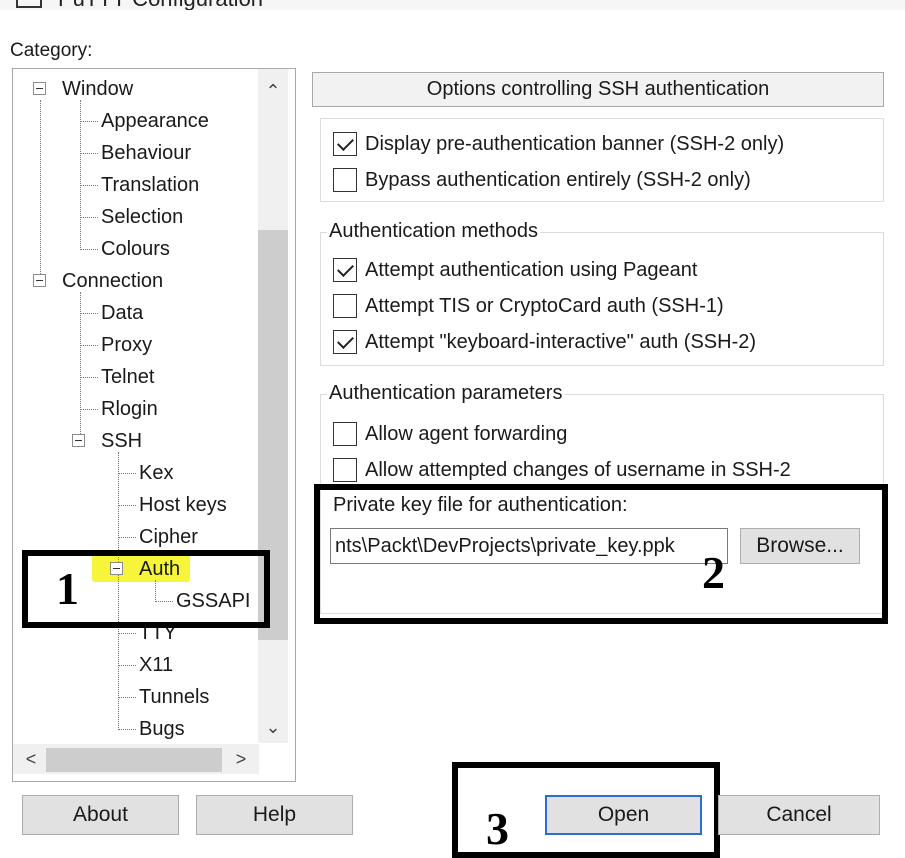  Describe the element at coordinates (273, 727) in the screenshot. I see `scroll-down-icon: ⌄` at that location.